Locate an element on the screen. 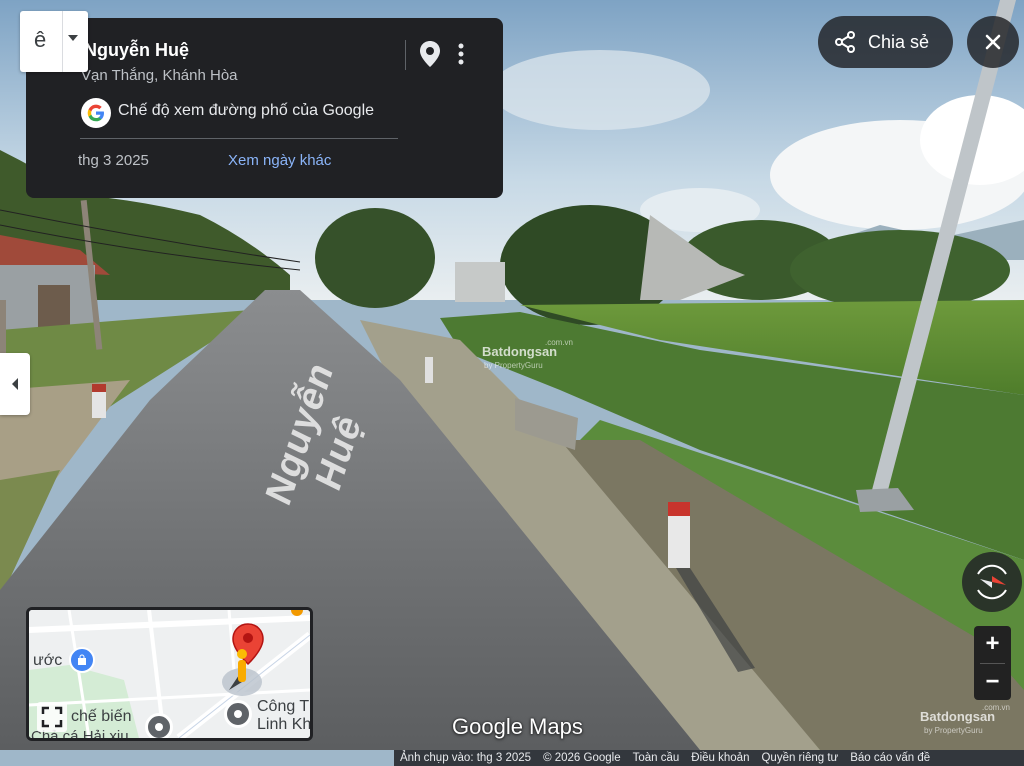 The height and width of the screenshot is (766, 1024). card-divider is located at coordinates (405, 55).